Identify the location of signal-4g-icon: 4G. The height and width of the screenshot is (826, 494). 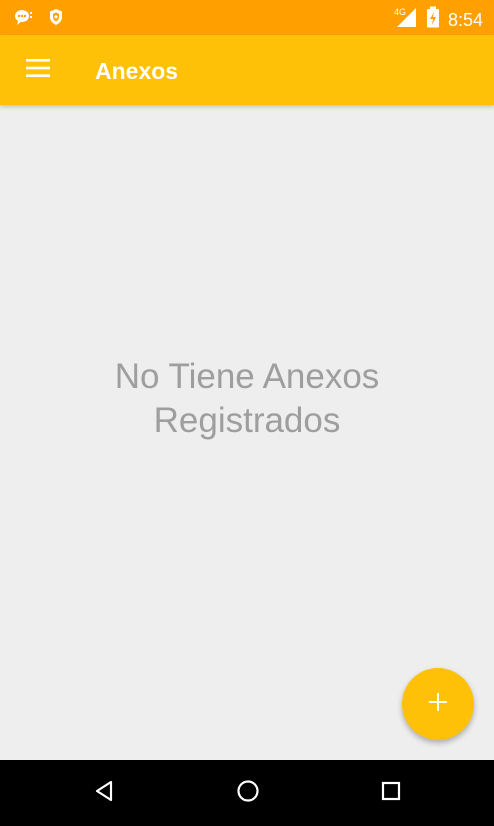
(406, 19).